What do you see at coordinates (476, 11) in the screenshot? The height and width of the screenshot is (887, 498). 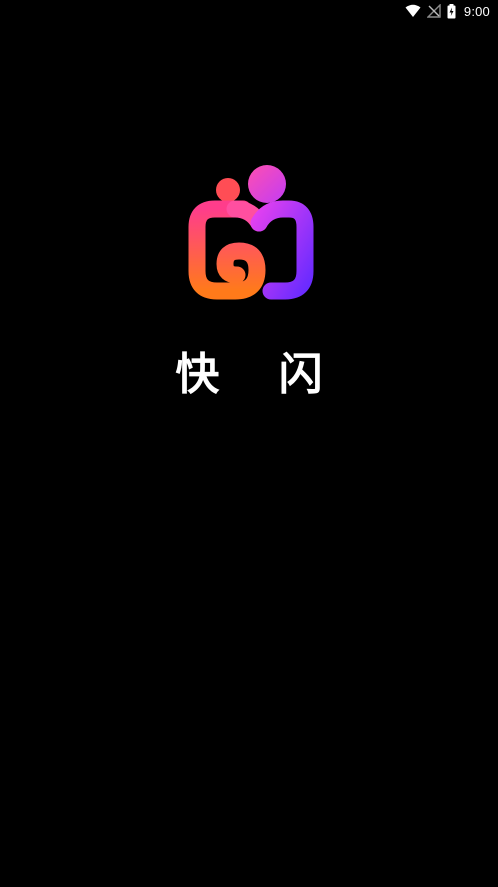 I see `status-time: 9:00` at bounding box center [476, 11].